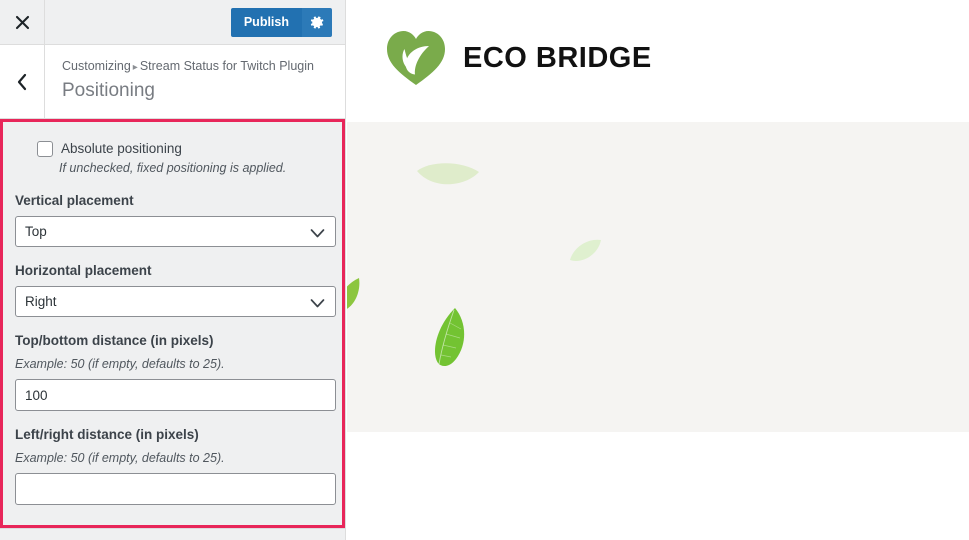  I want to click on breadcrumb-current: Stream Status for Twitch Plugin, so click(227, 66).